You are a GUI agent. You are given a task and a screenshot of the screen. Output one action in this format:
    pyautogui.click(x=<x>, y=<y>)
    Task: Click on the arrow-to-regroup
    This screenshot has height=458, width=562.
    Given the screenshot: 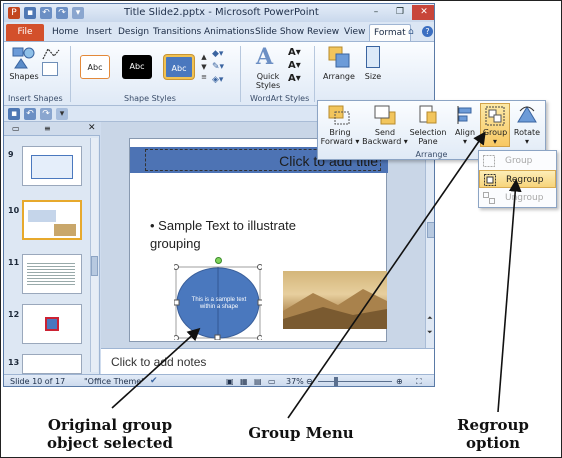 What is the action you would take?
    pyautogui.click(x=509, y=295)
    